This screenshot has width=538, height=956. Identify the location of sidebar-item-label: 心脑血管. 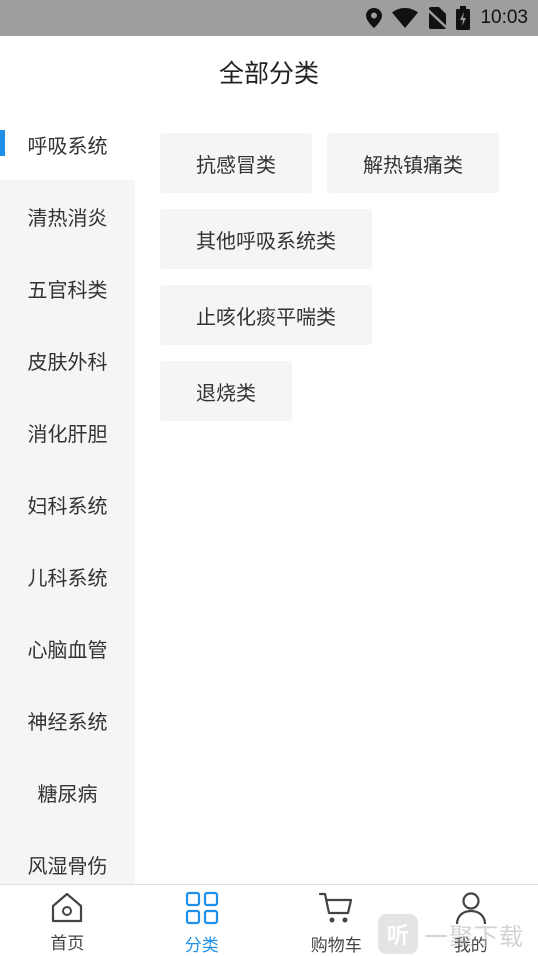
(67, 649).